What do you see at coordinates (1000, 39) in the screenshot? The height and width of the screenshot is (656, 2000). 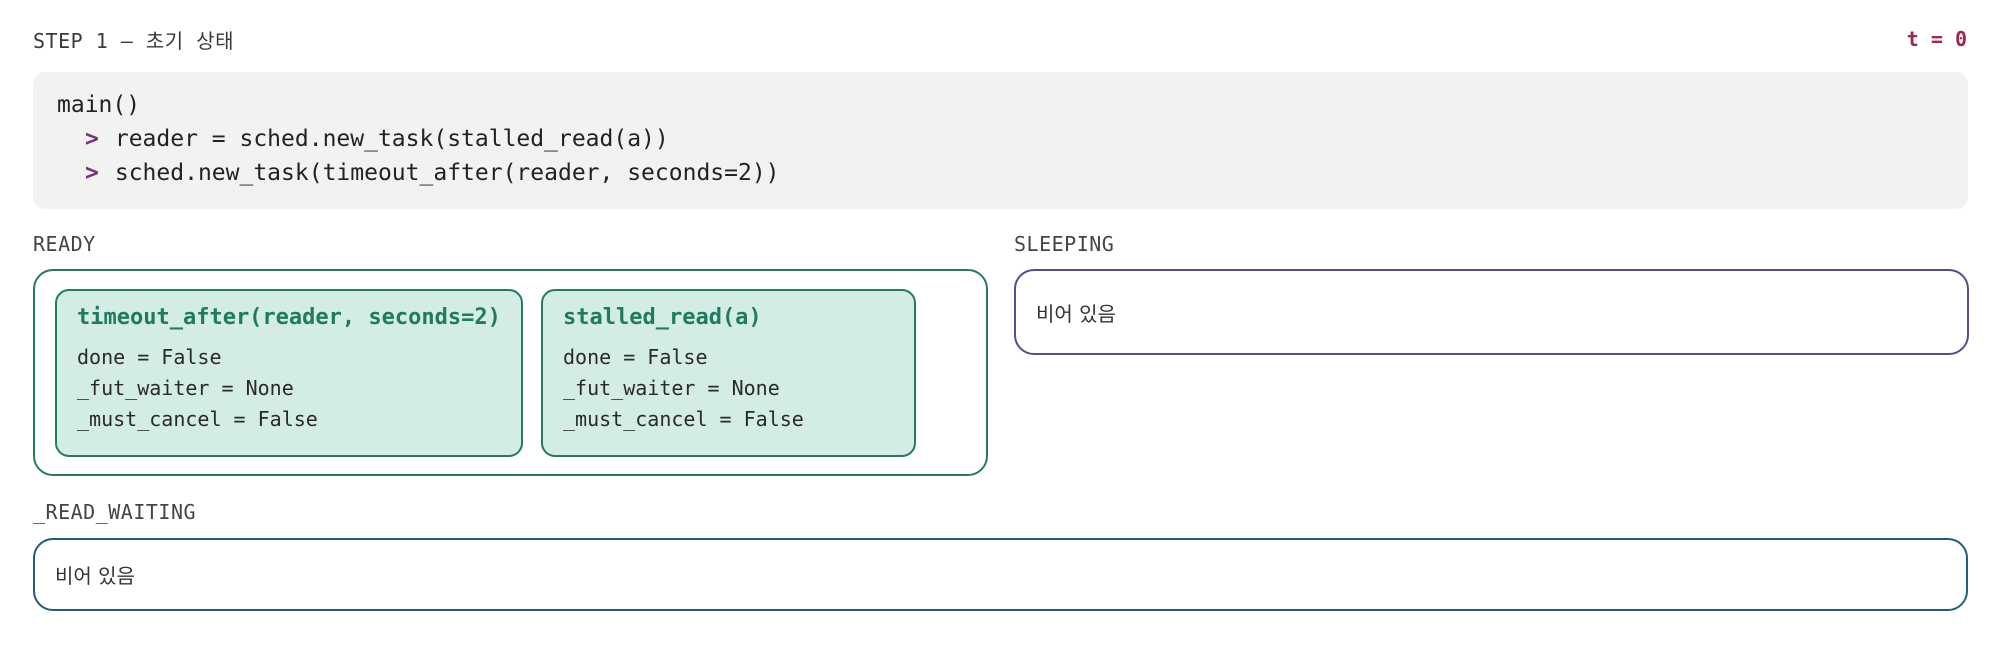 I see `step-header: STEP 1 — 초기 상태 t = 0` at bounding box center [1000, 39].